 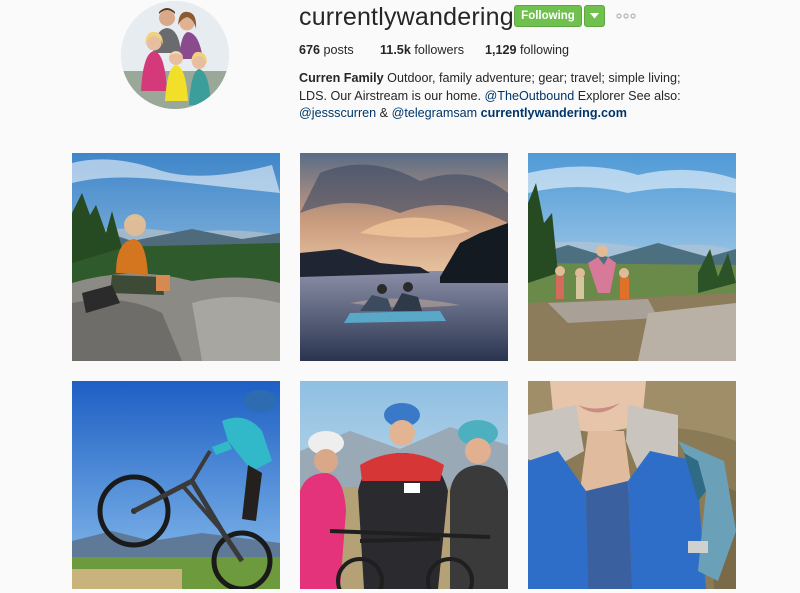 I want to click on post-mountain-bike-wheelie, so click(x=176, y=485).